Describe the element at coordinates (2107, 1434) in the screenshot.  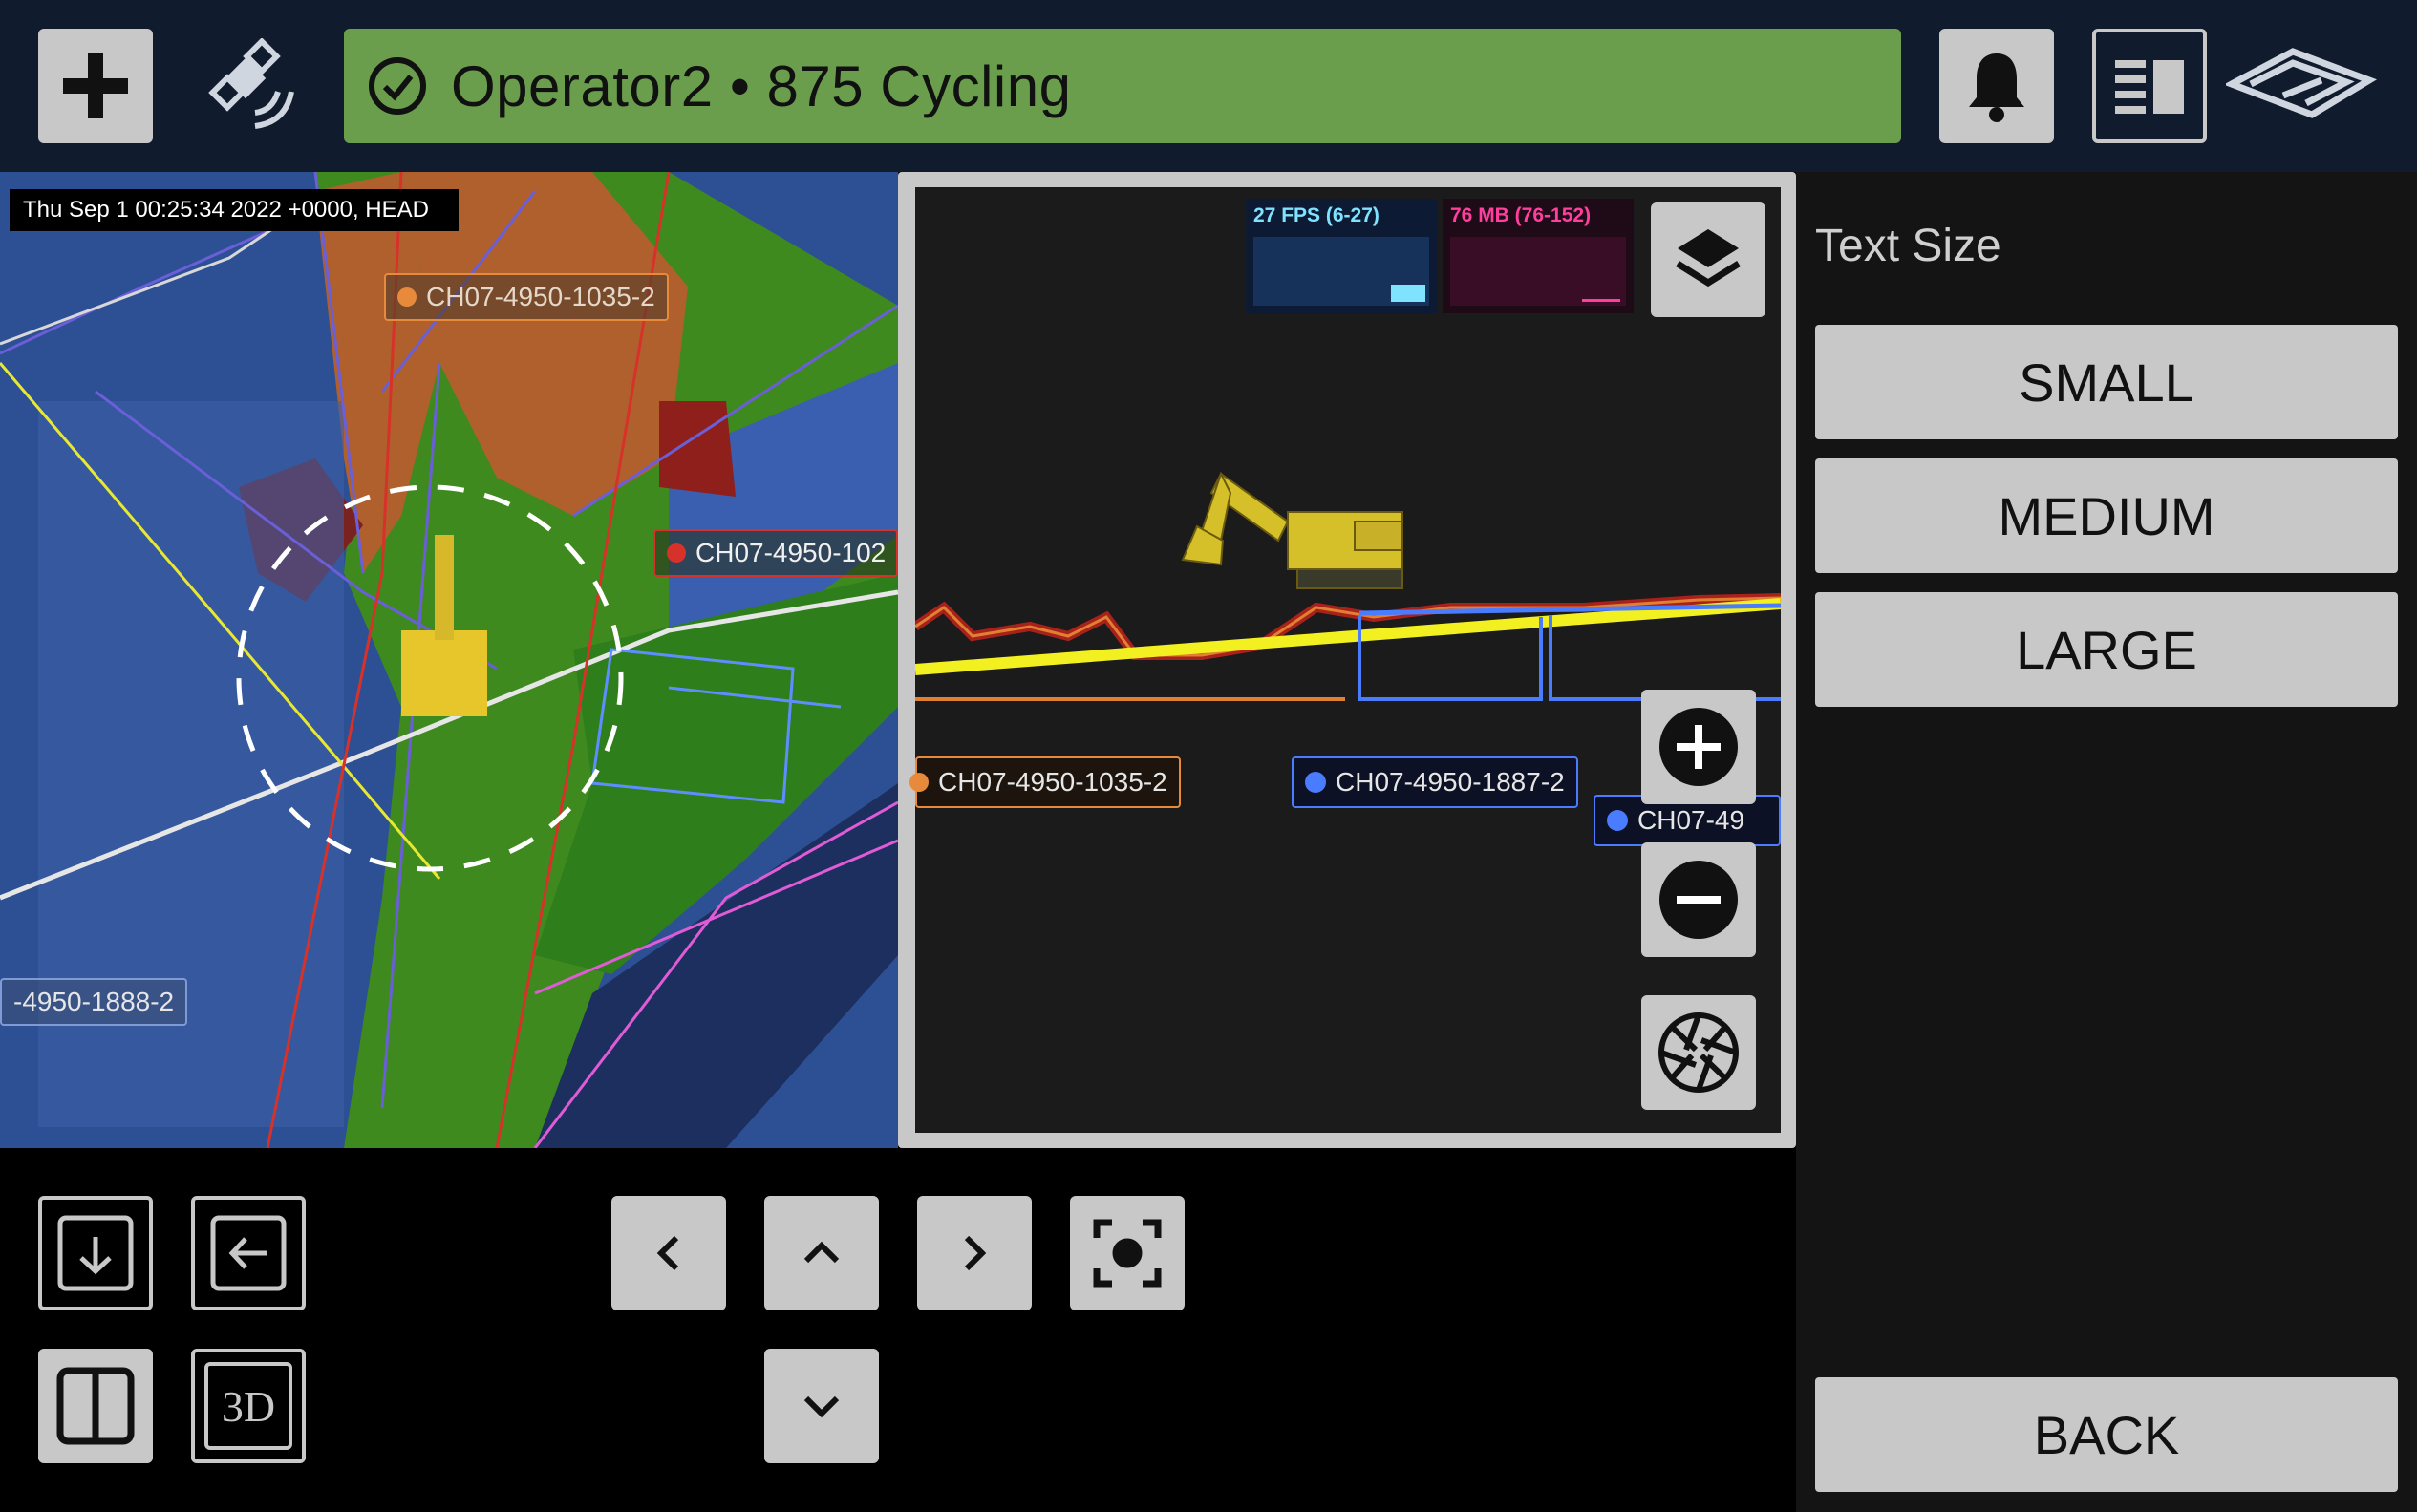
I see `back-button: BACK` at that location.